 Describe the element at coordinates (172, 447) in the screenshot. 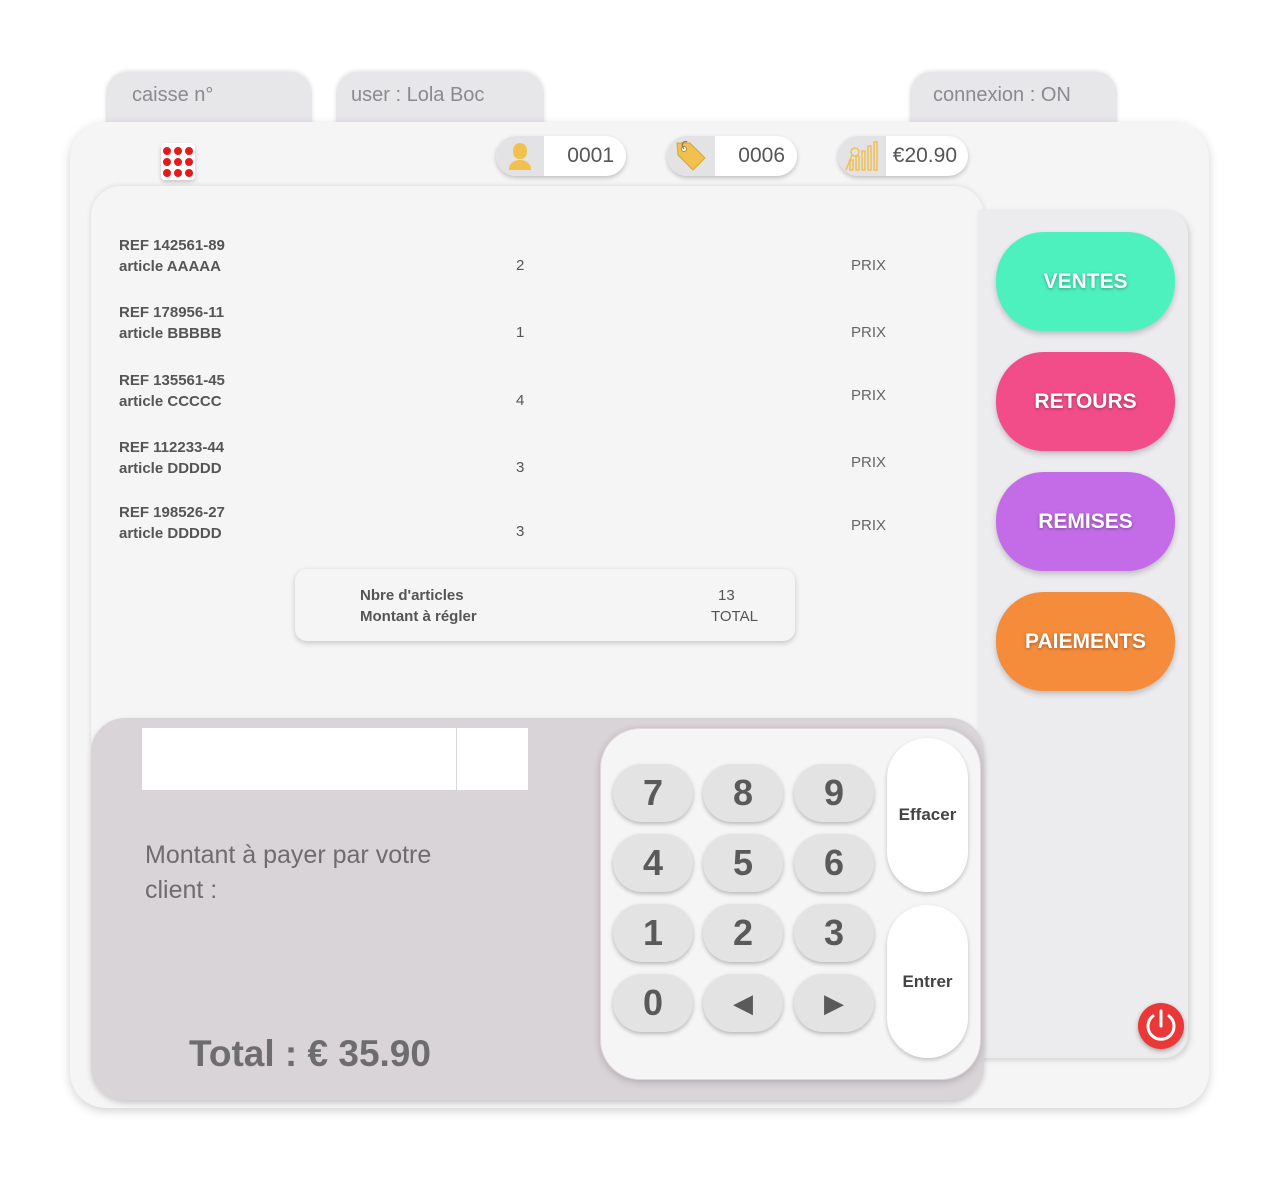

I see `article-ref: REF 112233-44` at that location.